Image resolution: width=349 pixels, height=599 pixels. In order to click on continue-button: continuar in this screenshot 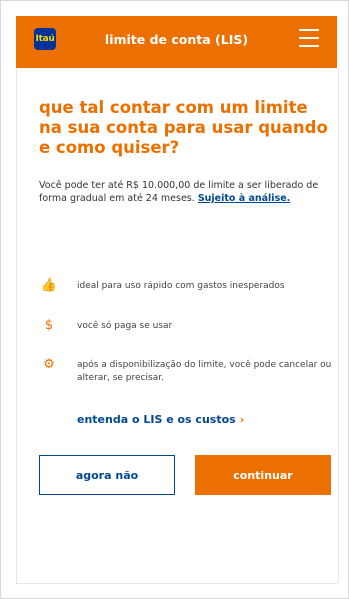, I will do `click(263, 475)`.